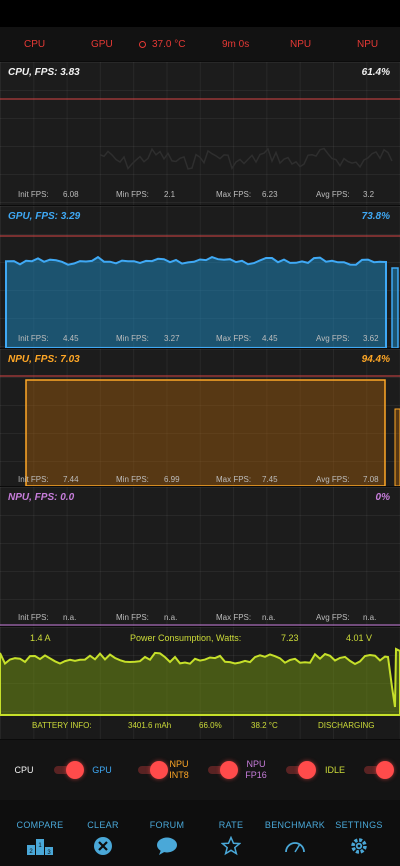  I want to click on nav-rate-label: RATE, so click(231, 825).